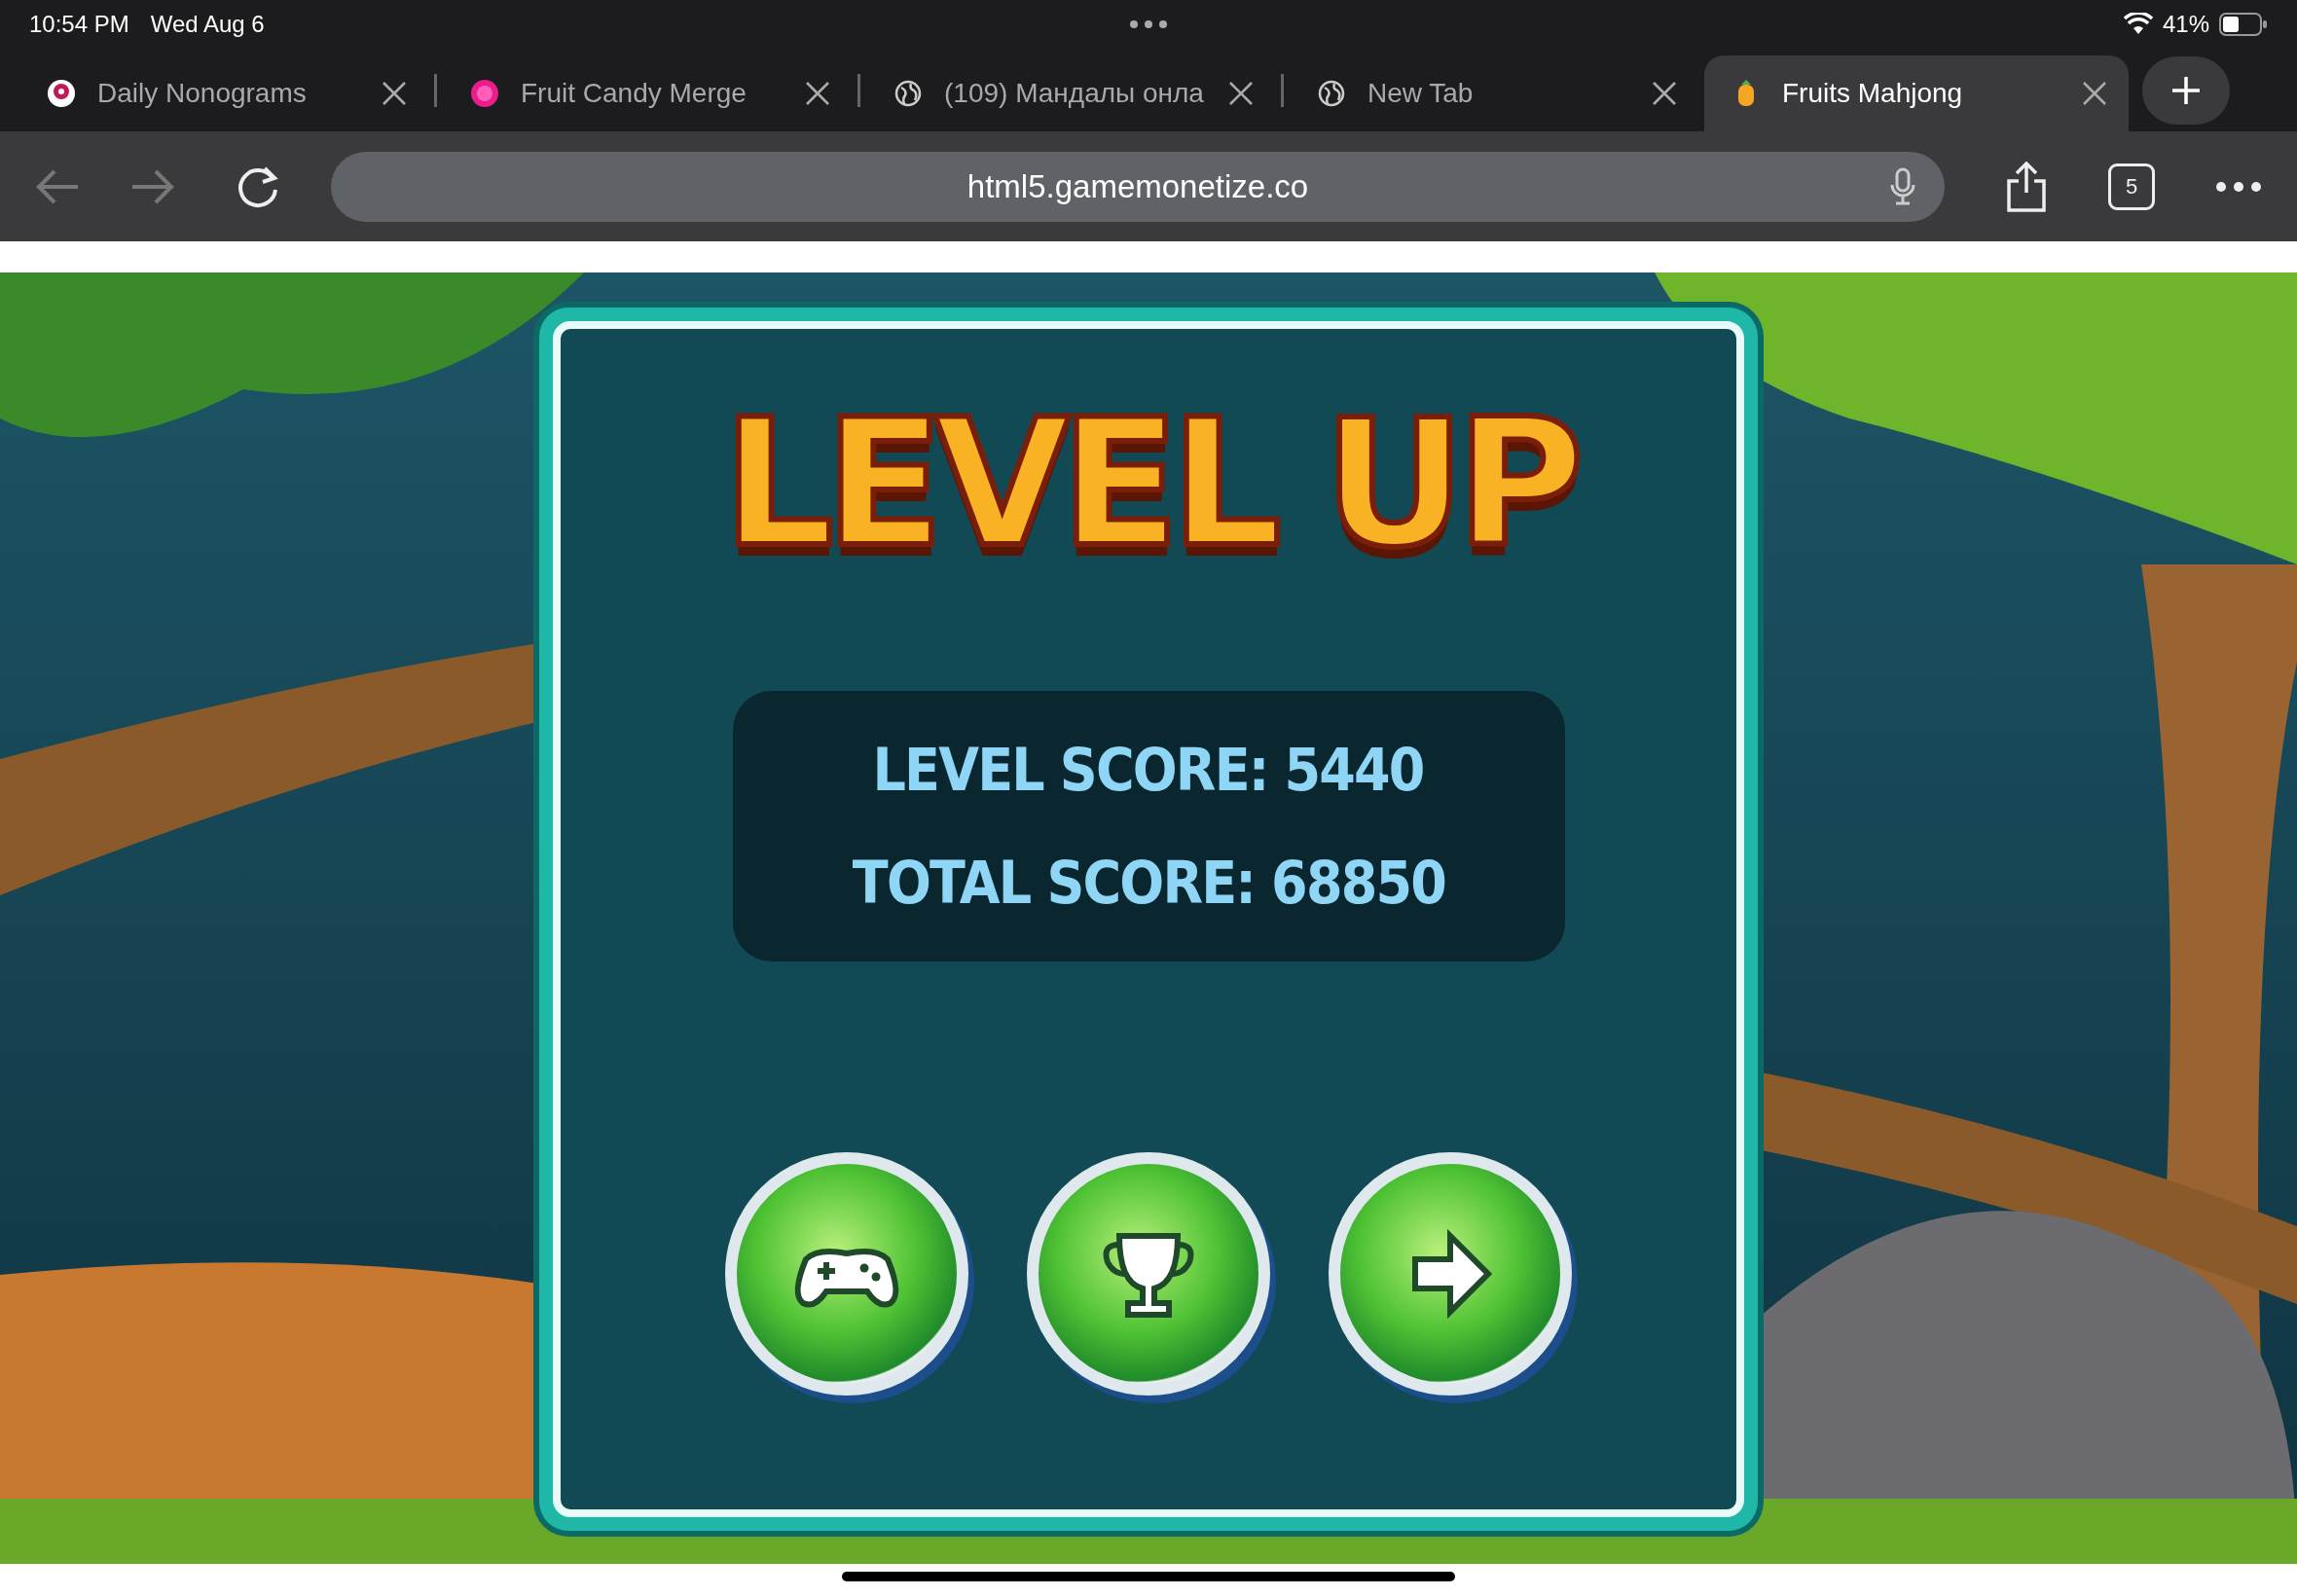 The image size is (2297, 1596). What do you see at coordinates (2026, 186) in the screenshot?
I see `share-icon` at bounding box center [2026, 186].